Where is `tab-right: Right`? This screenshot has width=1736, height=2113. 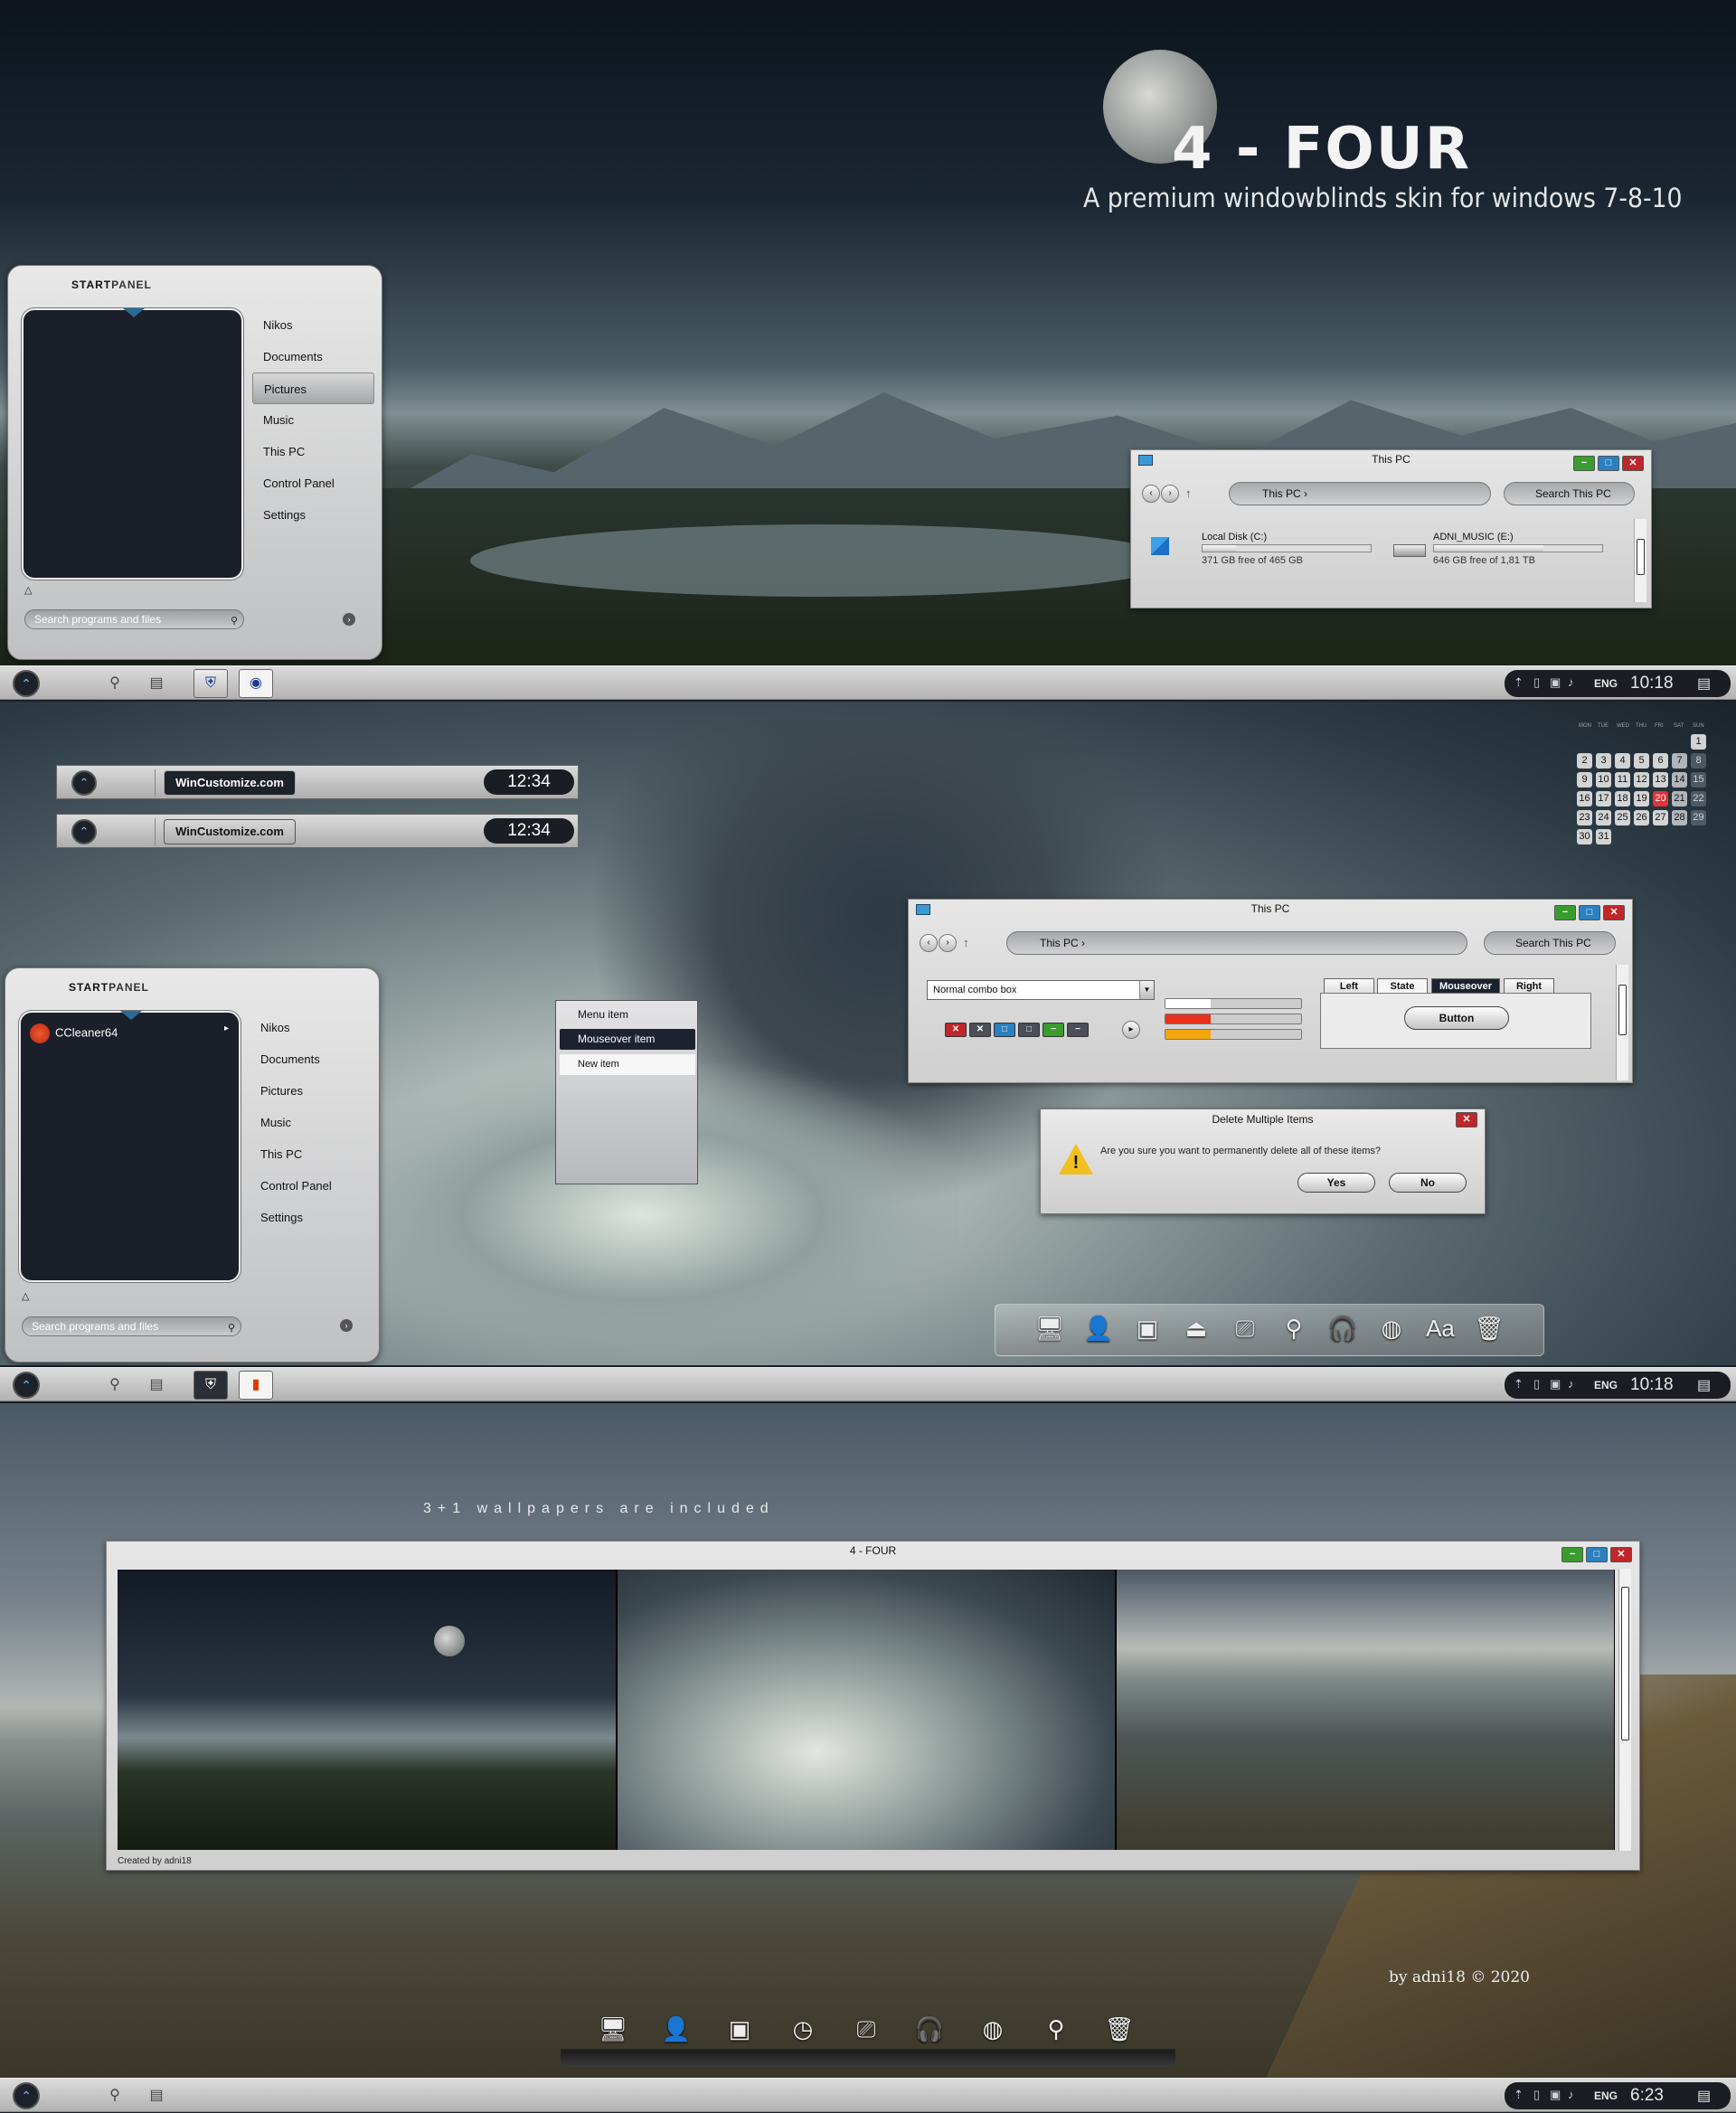
tab-right: Right is located at coordinates (1529, 986).